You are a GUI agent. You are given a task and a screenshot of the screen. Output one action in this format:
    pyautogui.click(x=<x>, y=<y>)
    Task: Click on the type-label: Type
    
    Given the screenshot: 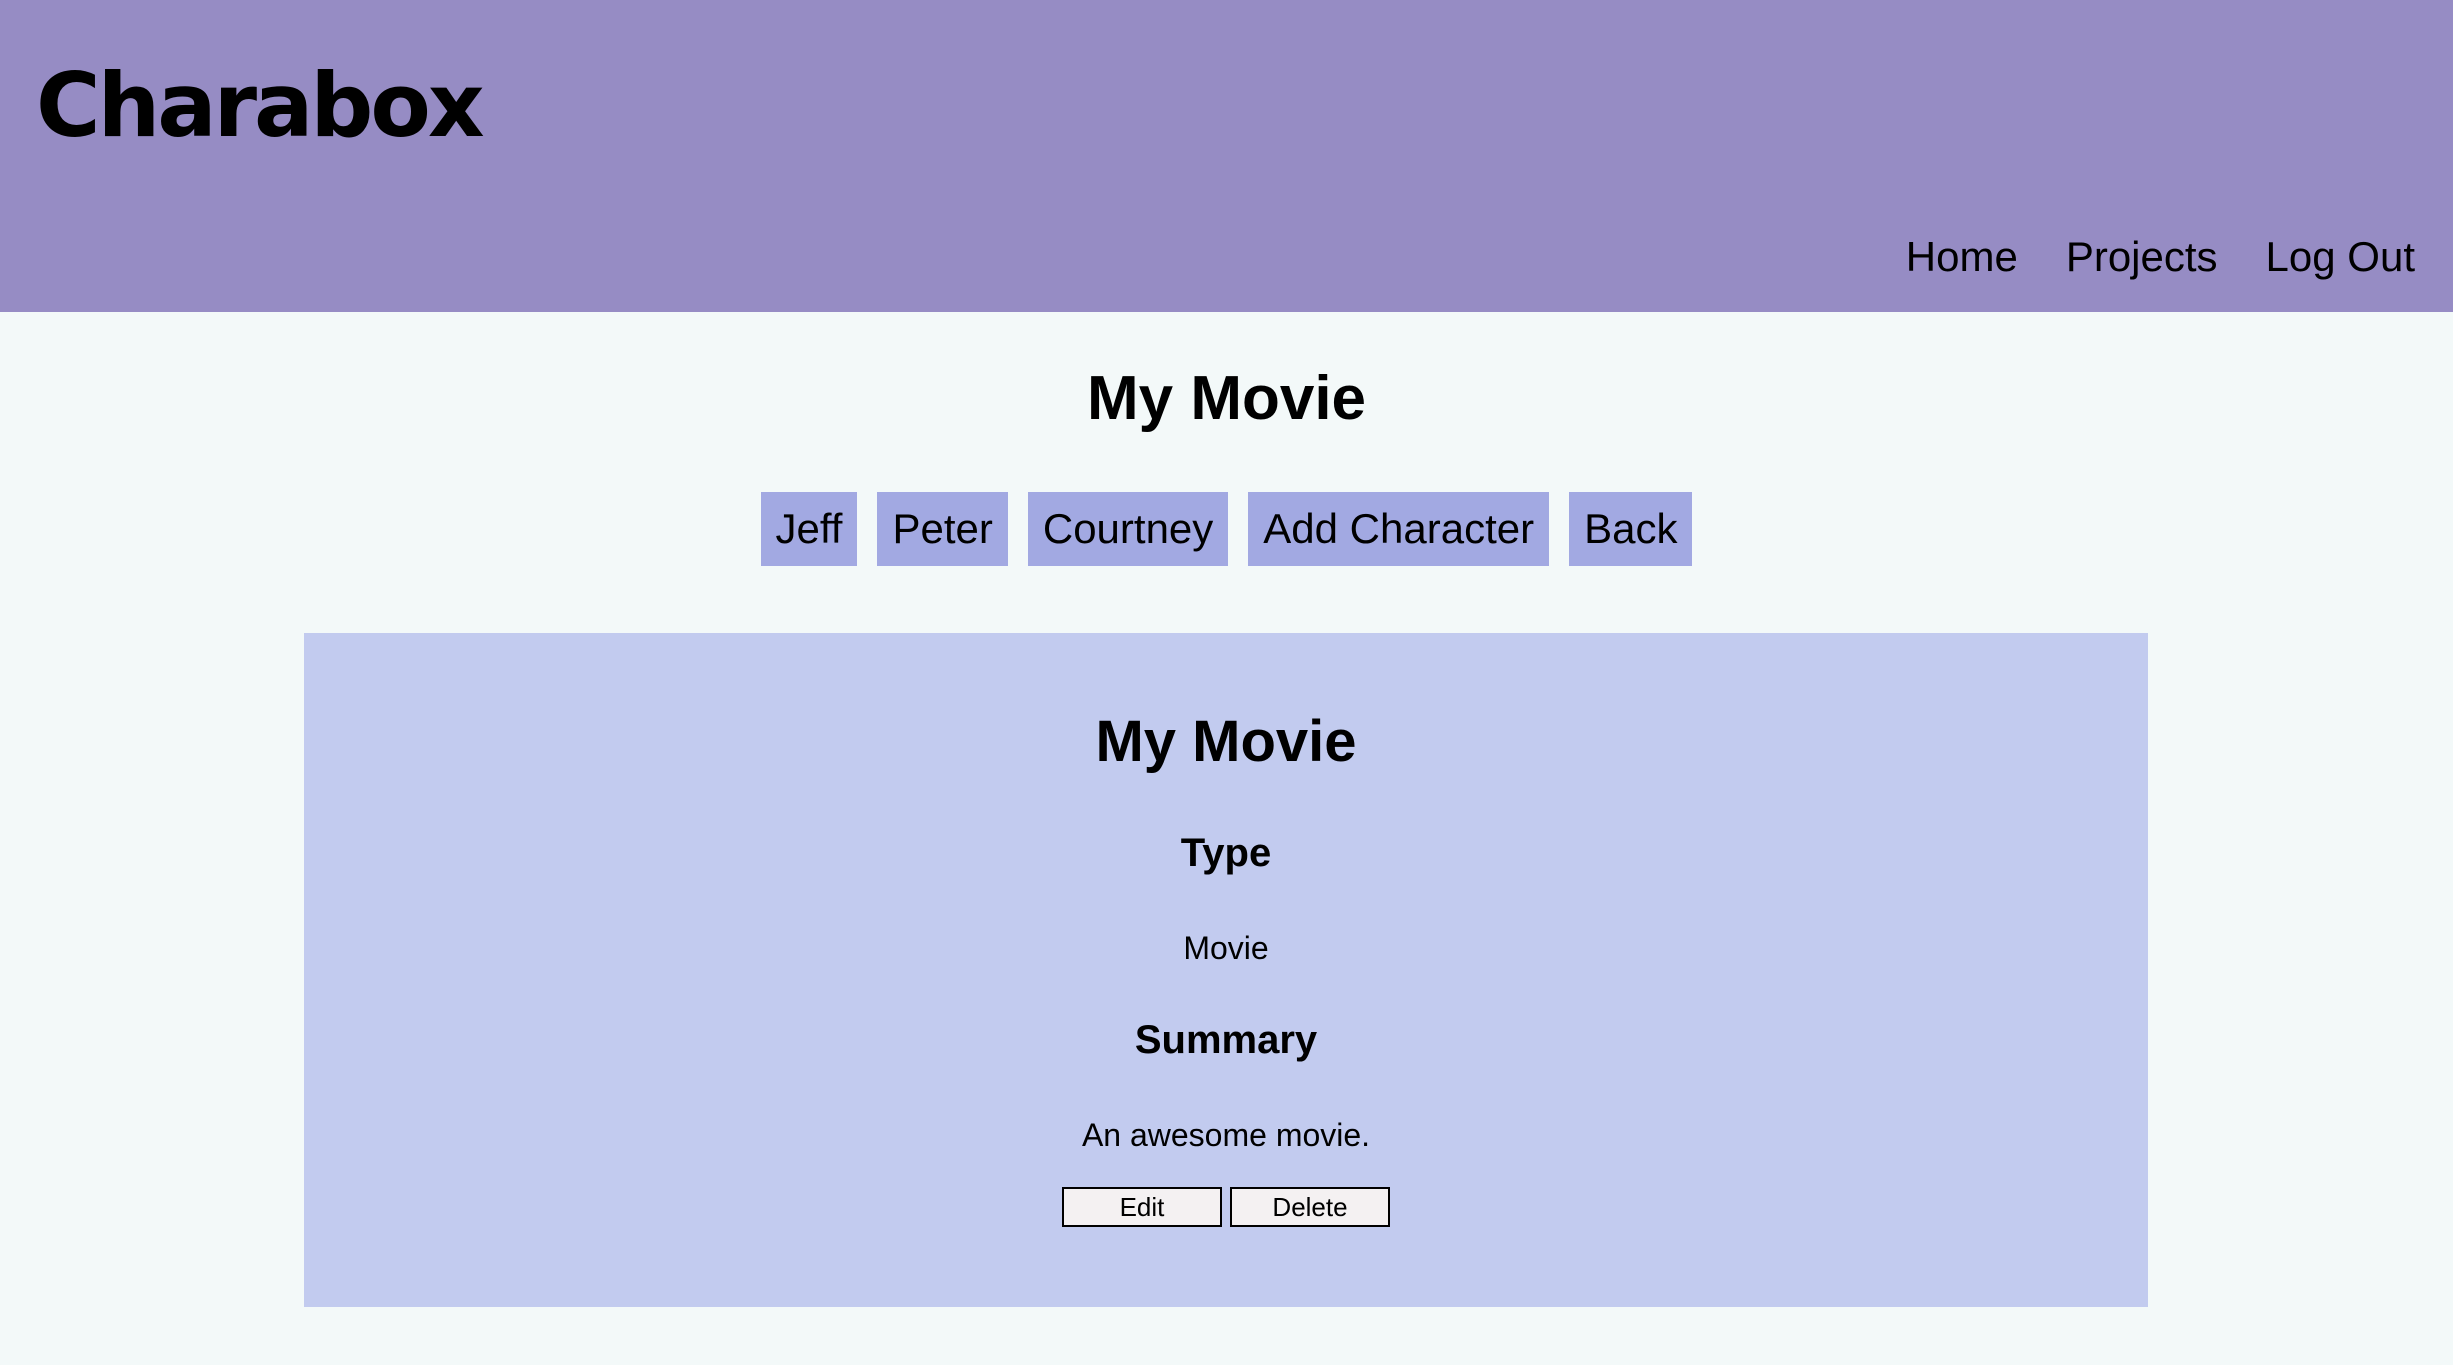 What is the action you would take?
    pyautogui.click(x=1226, y=853)
    